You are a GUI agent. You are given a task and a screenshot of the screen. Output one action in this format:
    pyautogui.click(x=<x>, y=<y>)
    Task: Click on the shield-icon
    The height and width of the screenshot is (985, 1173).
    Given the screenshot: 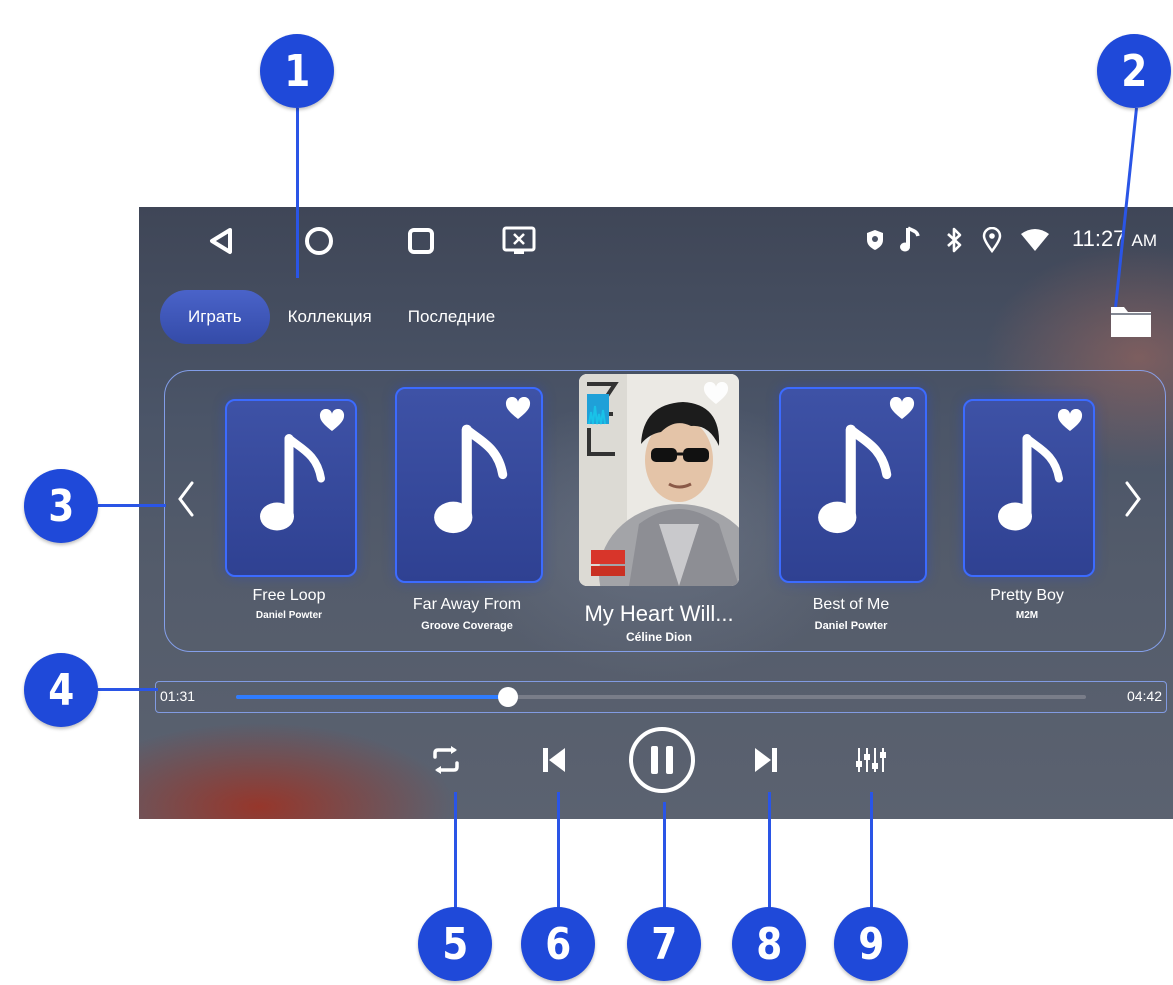 What is the action you would take?
    pyautogui.click(x=875, y=240)
    